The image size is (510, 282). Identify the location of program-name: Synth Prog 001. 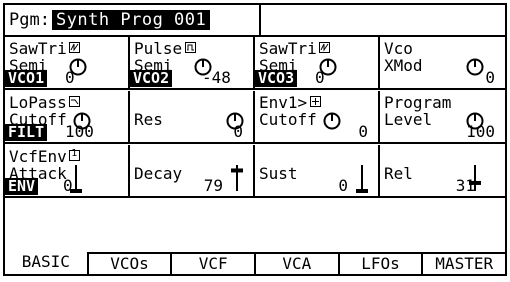
(131, 20).